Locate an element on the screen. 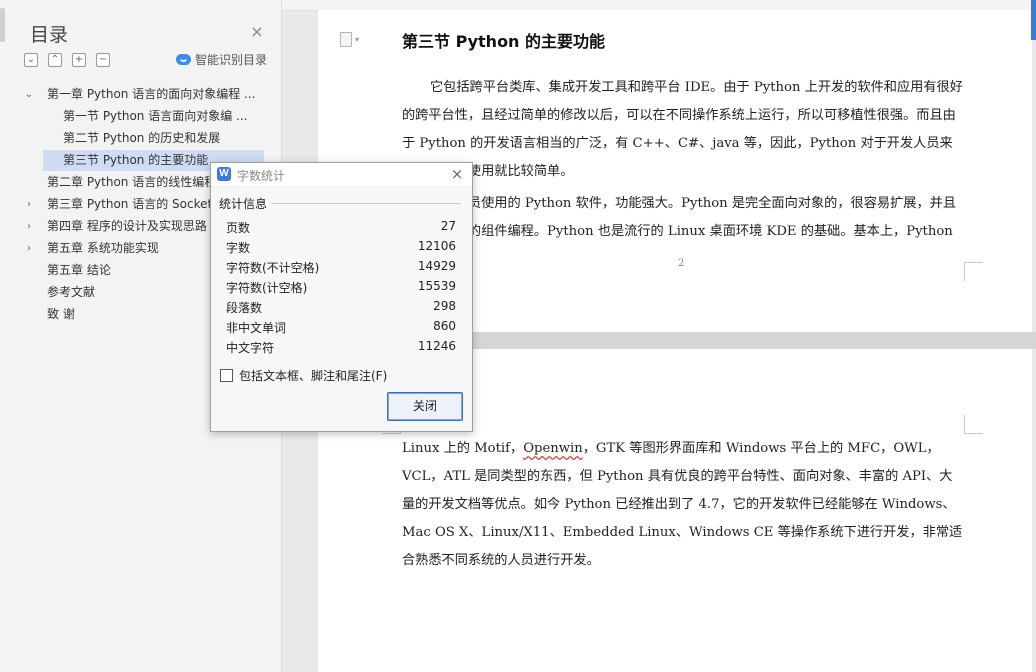 Image resolution: width=1036 pixels, height=672 pixels. cloud-icon is located at coordinates (183, 59).